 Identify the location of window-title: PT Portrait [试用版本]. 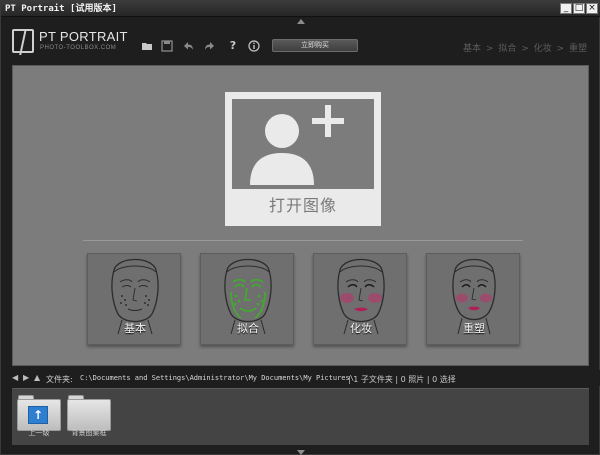
(61, 9).